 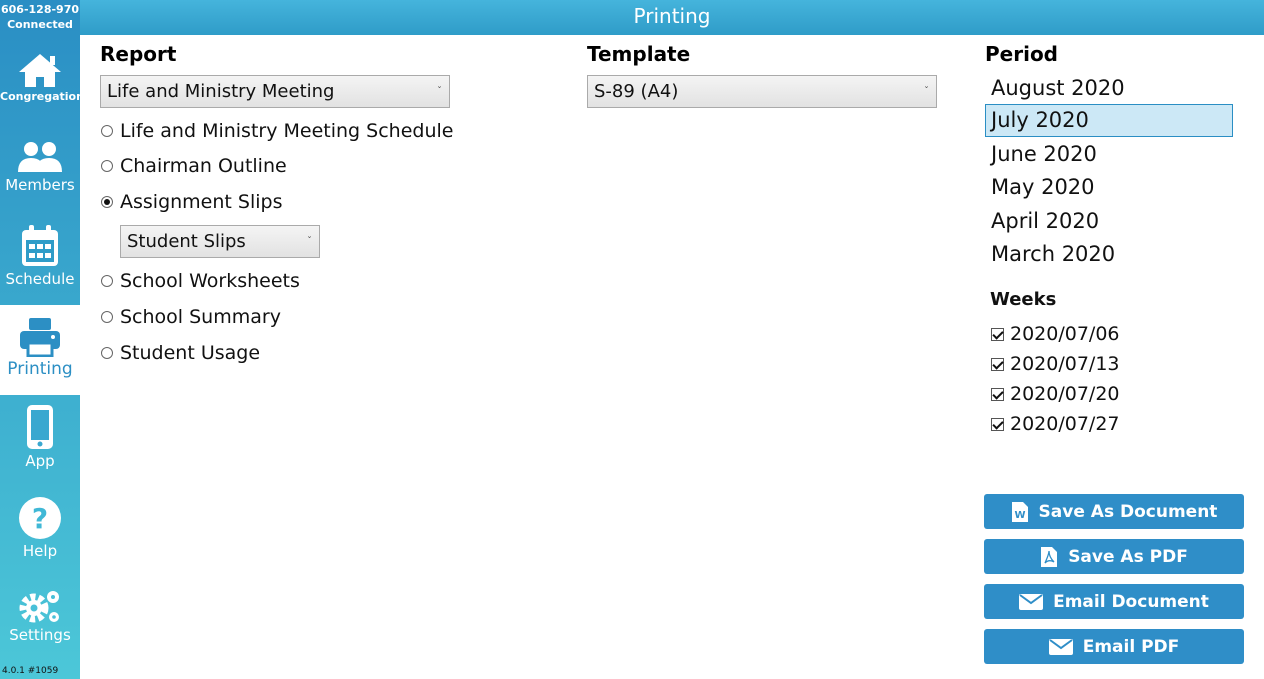 What do you see at coordinates (1065, 394) in the screenshot?
I see `week-label: 2020/07/20` at bounding box center [1065, 394].